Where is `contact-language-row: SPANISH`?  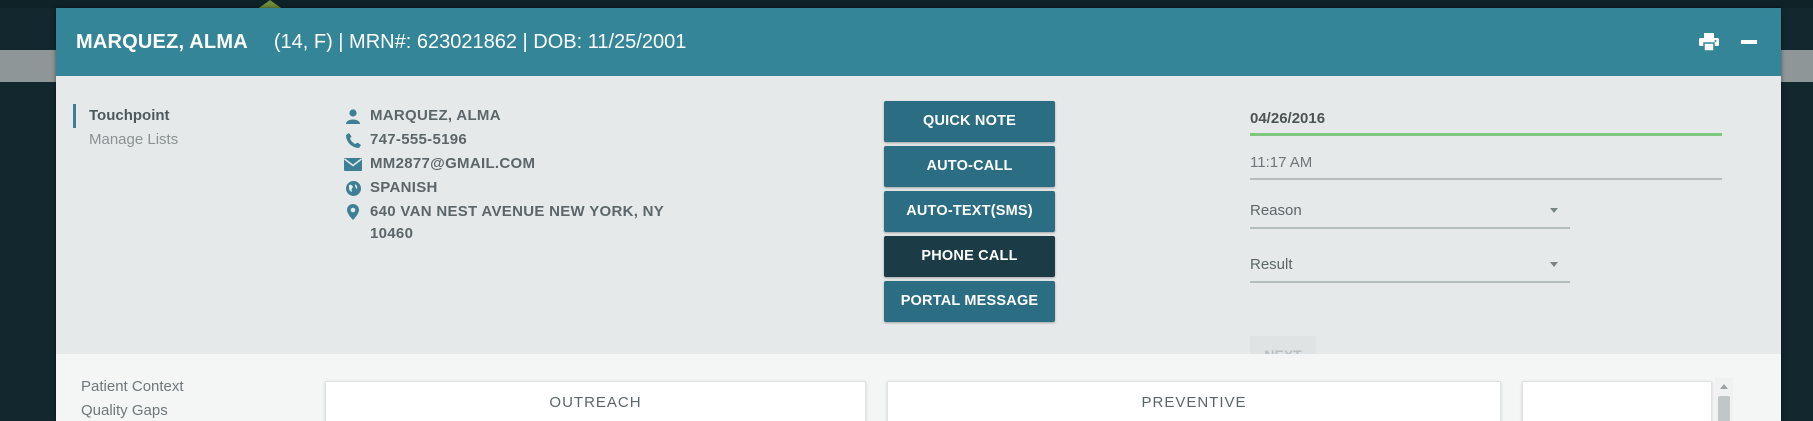 contact-language-row: SPANISH is located at coordinates (513, 188).